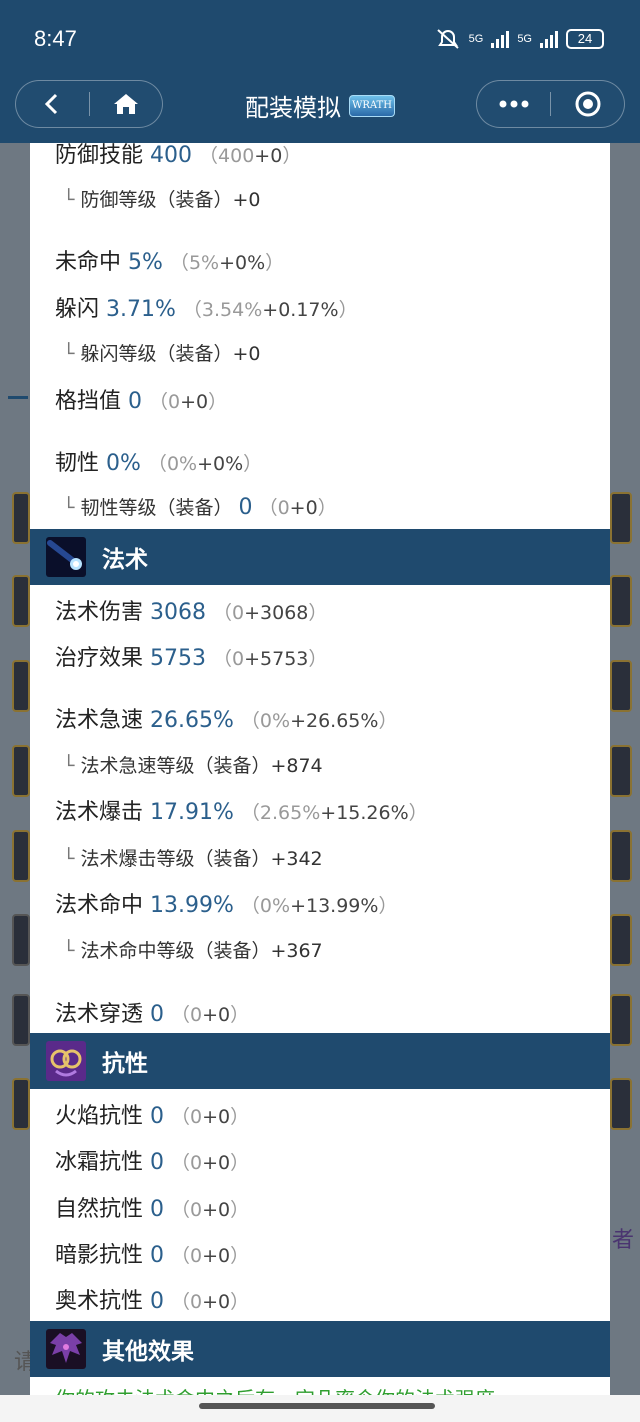 The image size is (640, 1422). Describe the element at coordinates (513, 104) in the screenshot. I see `more-button` at that location.